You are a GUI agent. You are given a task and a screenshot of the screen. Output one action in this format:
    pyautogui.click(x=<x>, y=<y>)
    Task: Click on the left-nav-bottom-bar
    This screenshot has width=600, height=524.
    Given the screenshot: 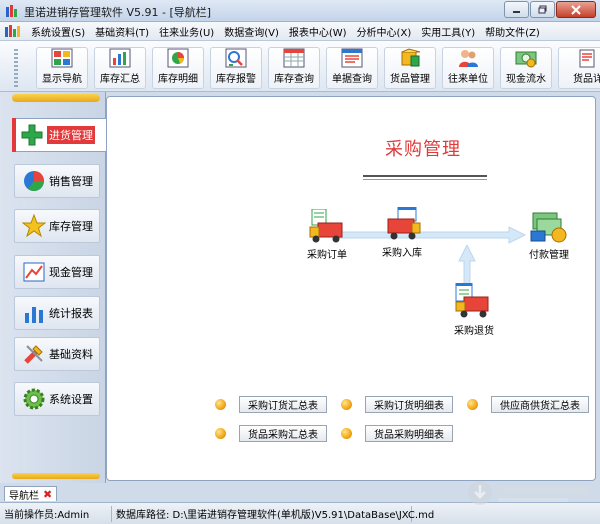 What is the action you would take?
    pyautogui.click(x=56, y=476)
    